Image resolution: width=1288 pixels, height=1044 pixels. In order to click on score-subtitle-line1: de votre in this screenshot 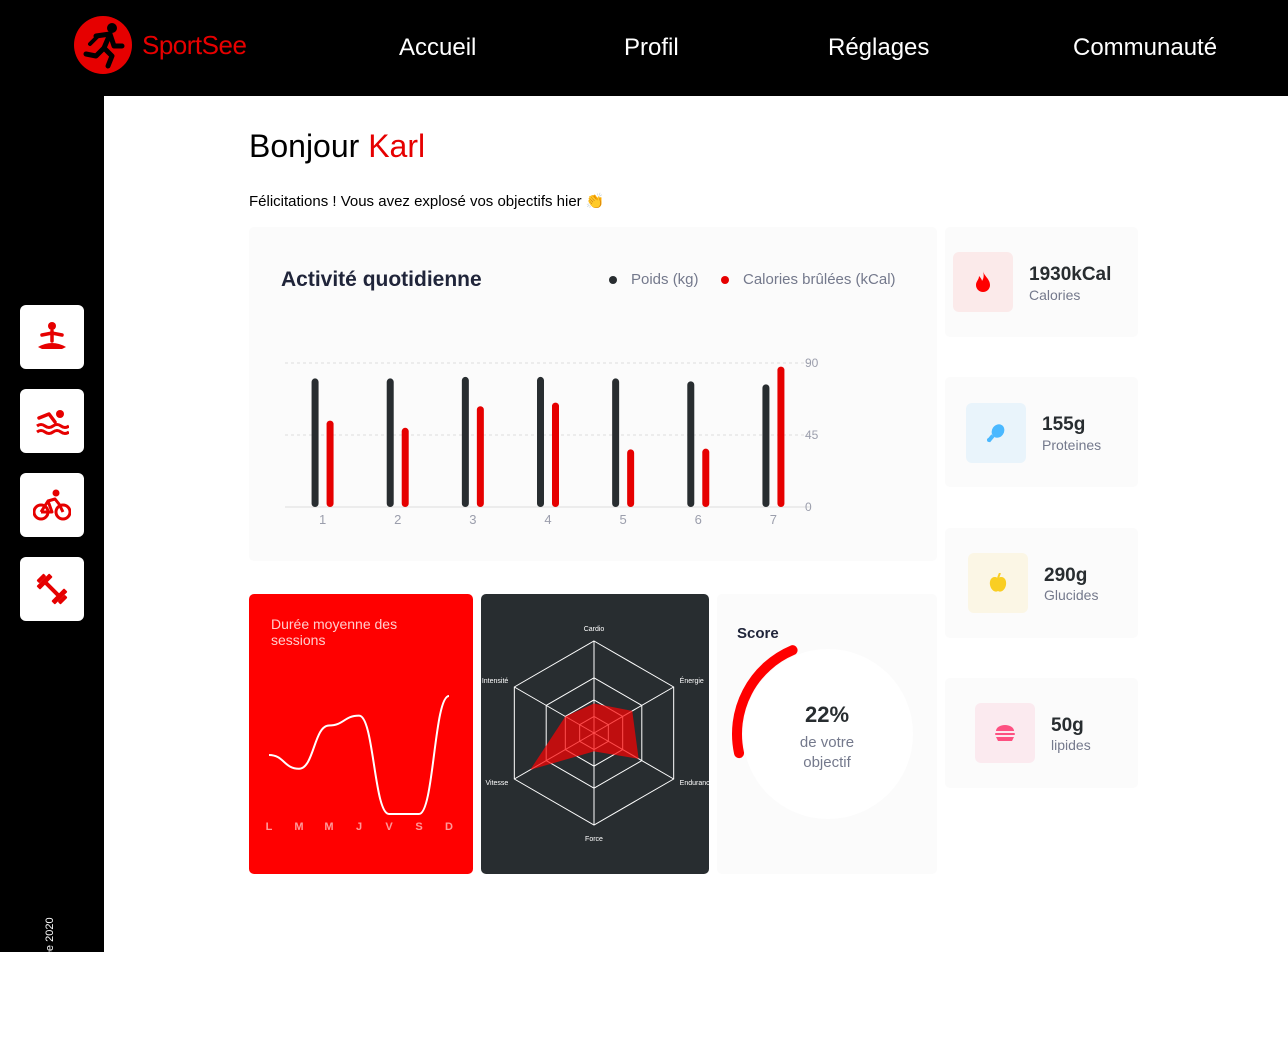, I will do `click(827, 742)`.